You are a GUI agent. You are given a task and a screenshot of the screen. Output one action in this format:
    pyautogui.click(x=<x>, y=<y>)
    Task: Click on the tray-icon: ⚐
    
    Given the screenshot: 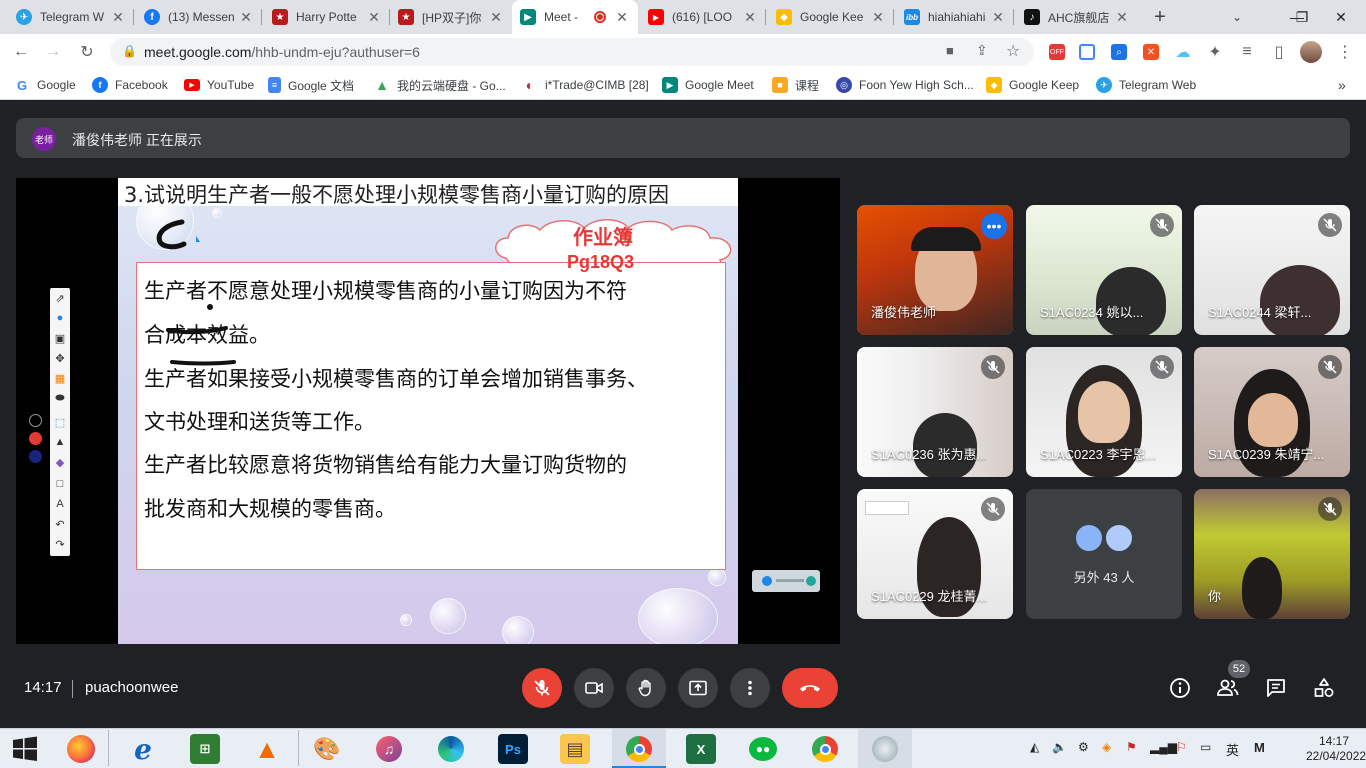 What is the action you would take?
    pyautogui.click(x=1181, y=747)
    